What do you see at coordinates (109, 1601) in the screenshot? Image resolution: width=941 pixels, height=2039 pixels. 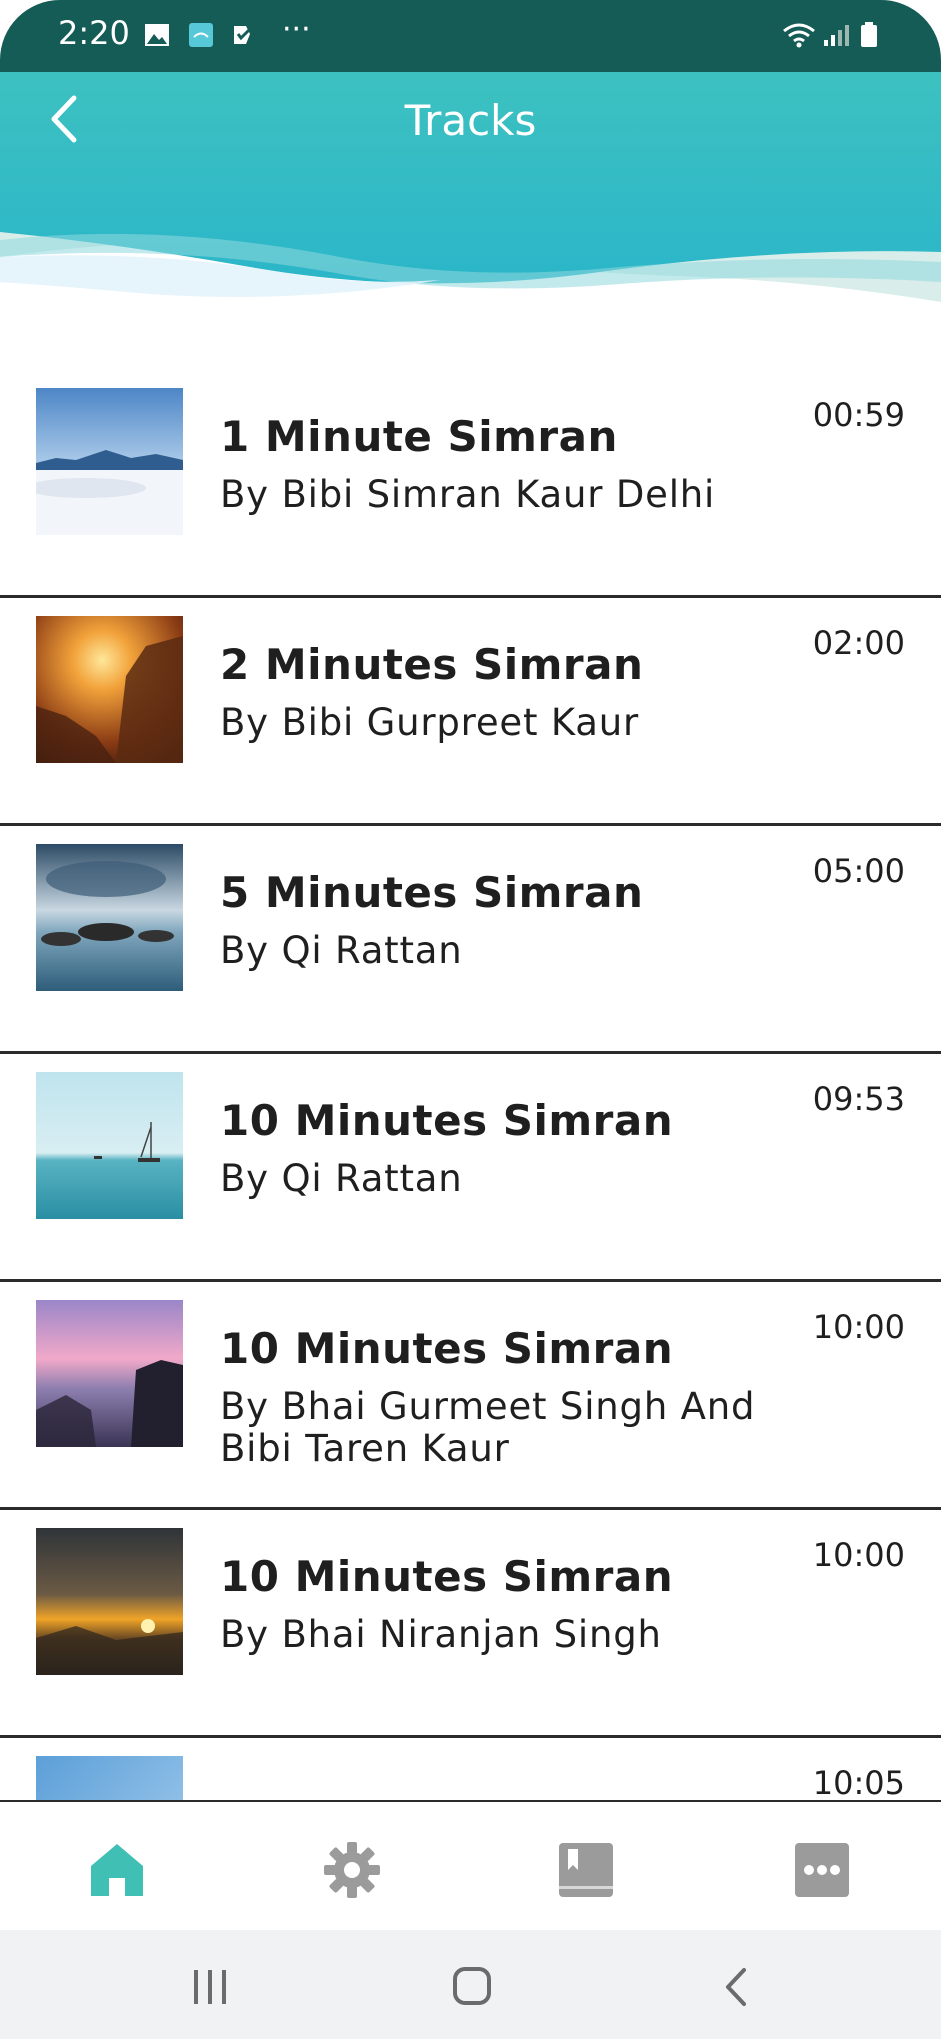 I see `track-thumbnail-dramatic-sunset` at bounding box center [109, 1601].